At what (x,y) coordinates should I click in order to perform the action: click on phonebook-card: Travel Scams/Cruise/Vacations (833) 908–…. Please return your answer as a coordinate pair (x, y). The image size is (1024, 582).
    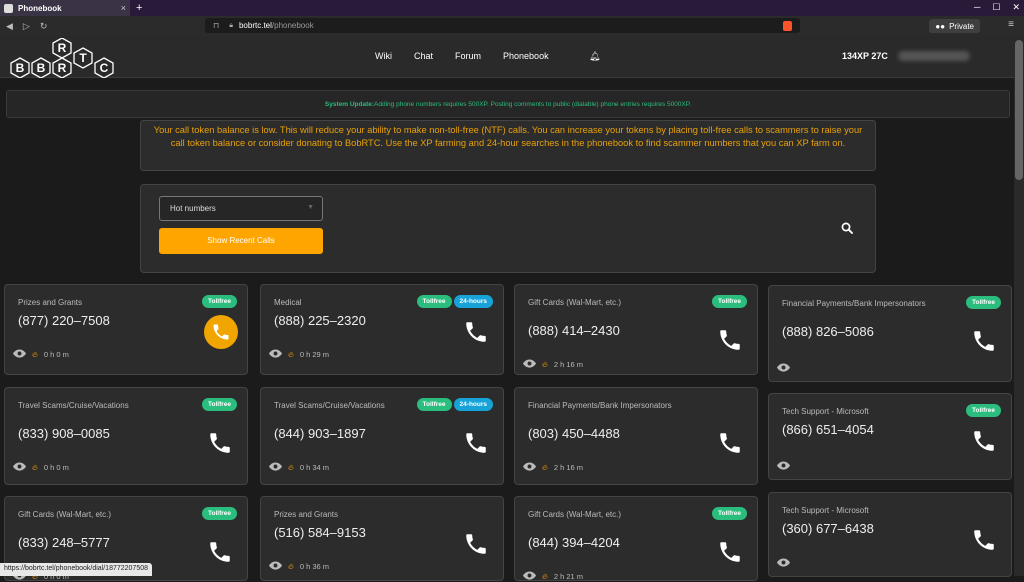
    Looking at the image, I should click on (126, 436).